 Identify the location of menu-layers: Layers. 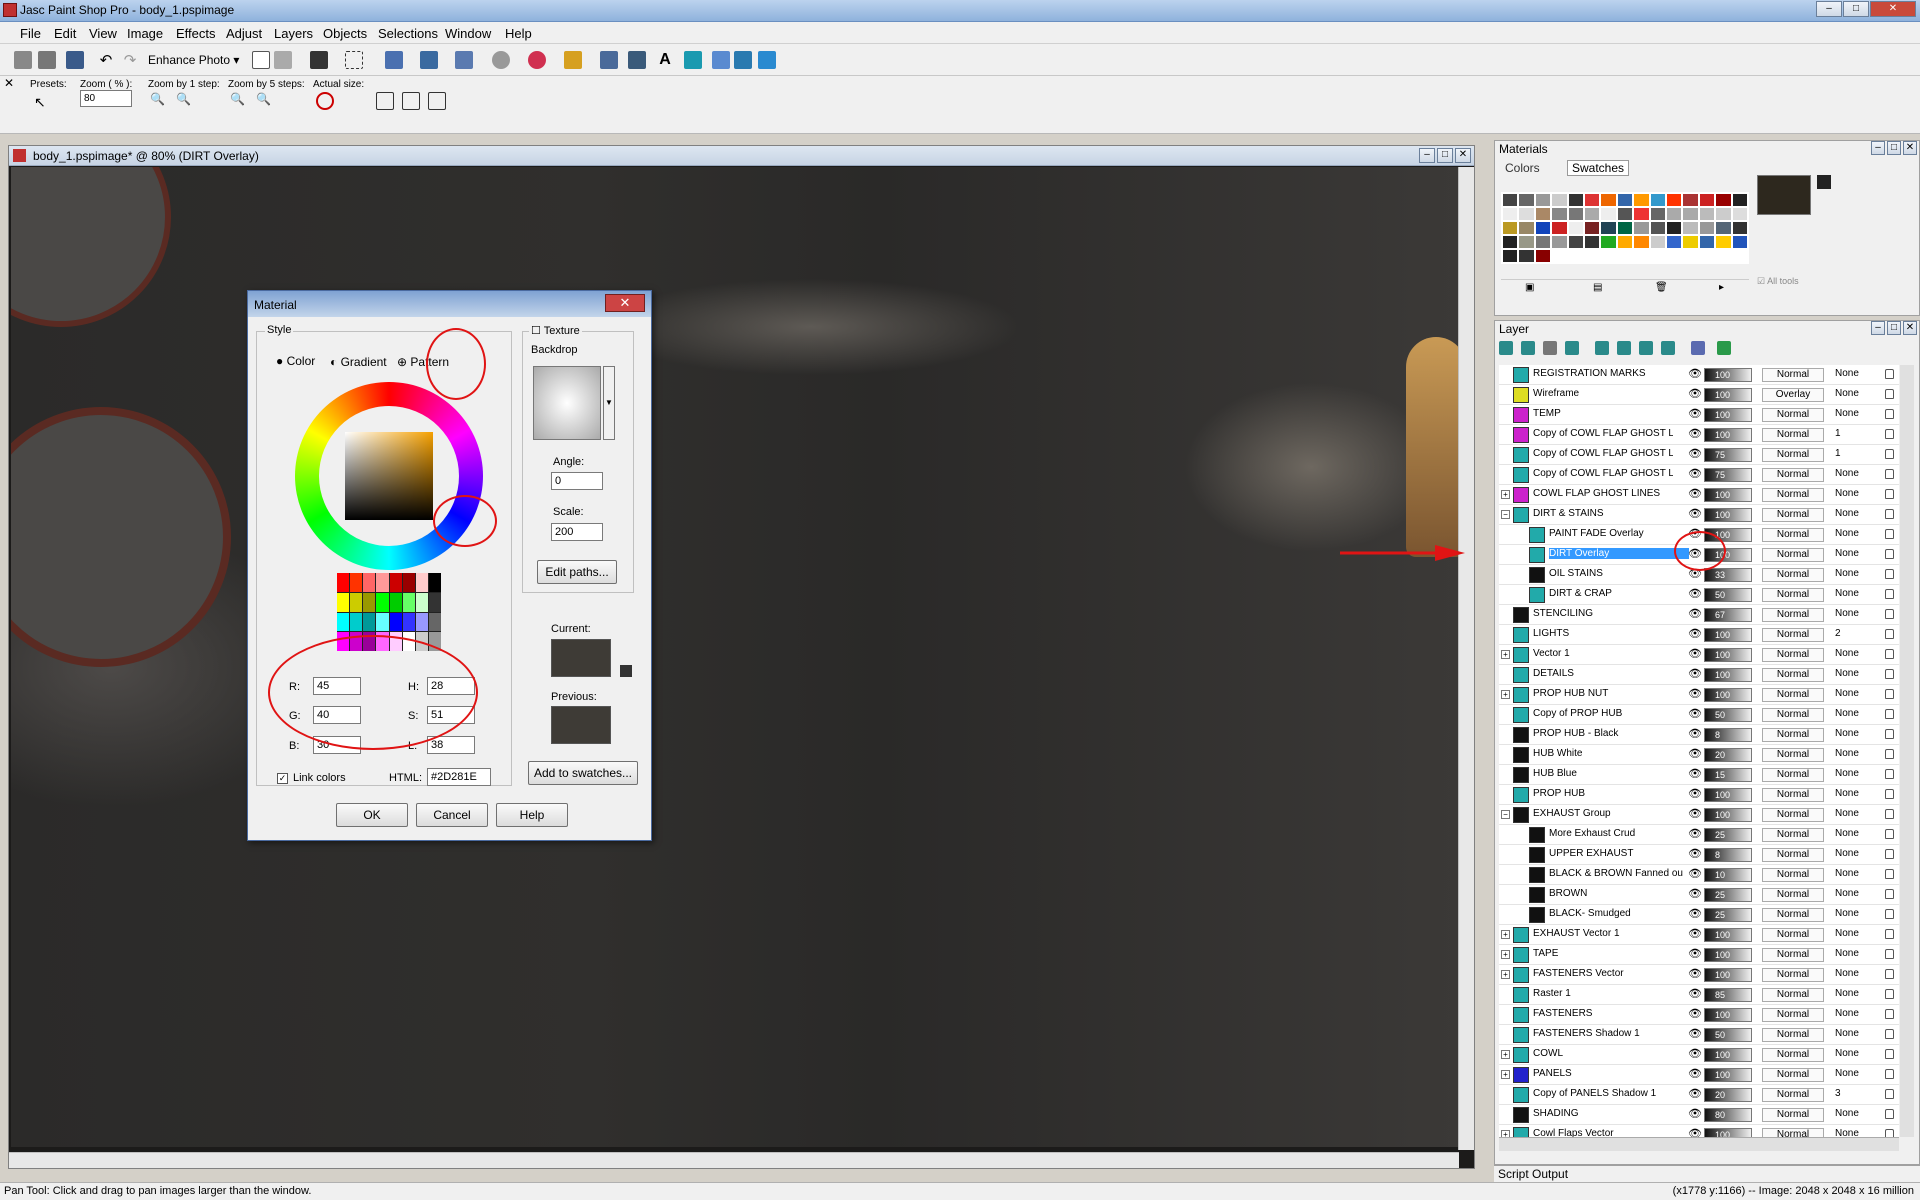
(293, 33).